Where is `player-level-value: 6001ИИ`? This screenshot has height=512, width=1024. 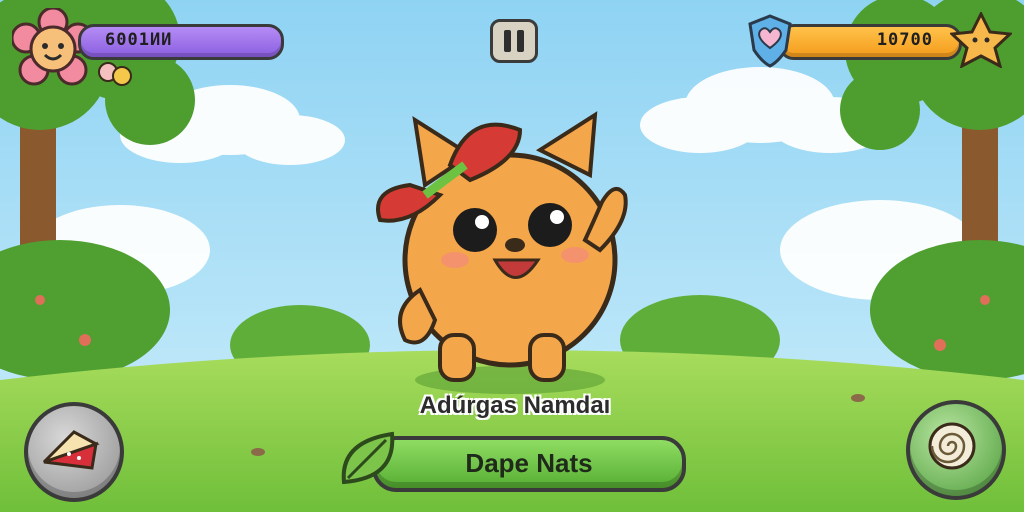
player-level-value: 6001ИИ is located at coordinates (139, 40).